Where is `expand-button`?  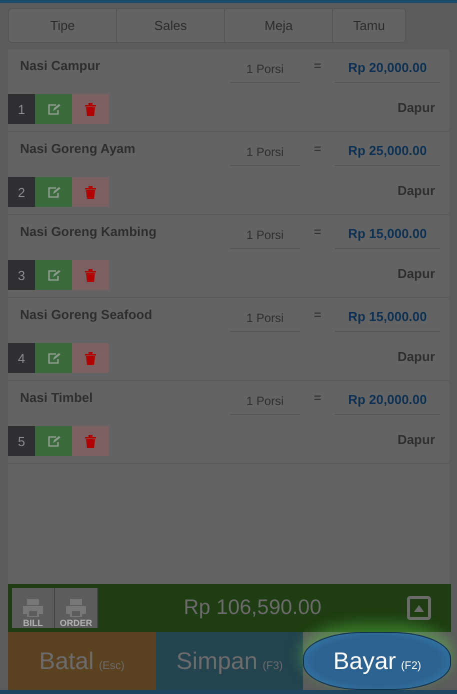
expand-button is located at coordinates (419, 608).